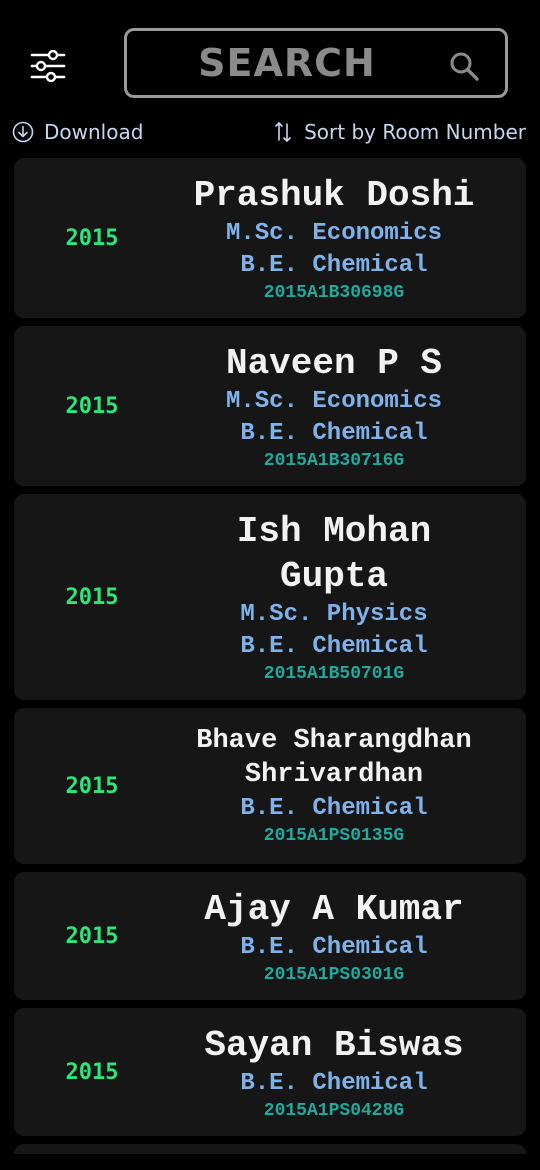  Describe the element at coordinates (334, 974) in the screenshot. I see `student-id: 2015A1PS0301G` at that location.